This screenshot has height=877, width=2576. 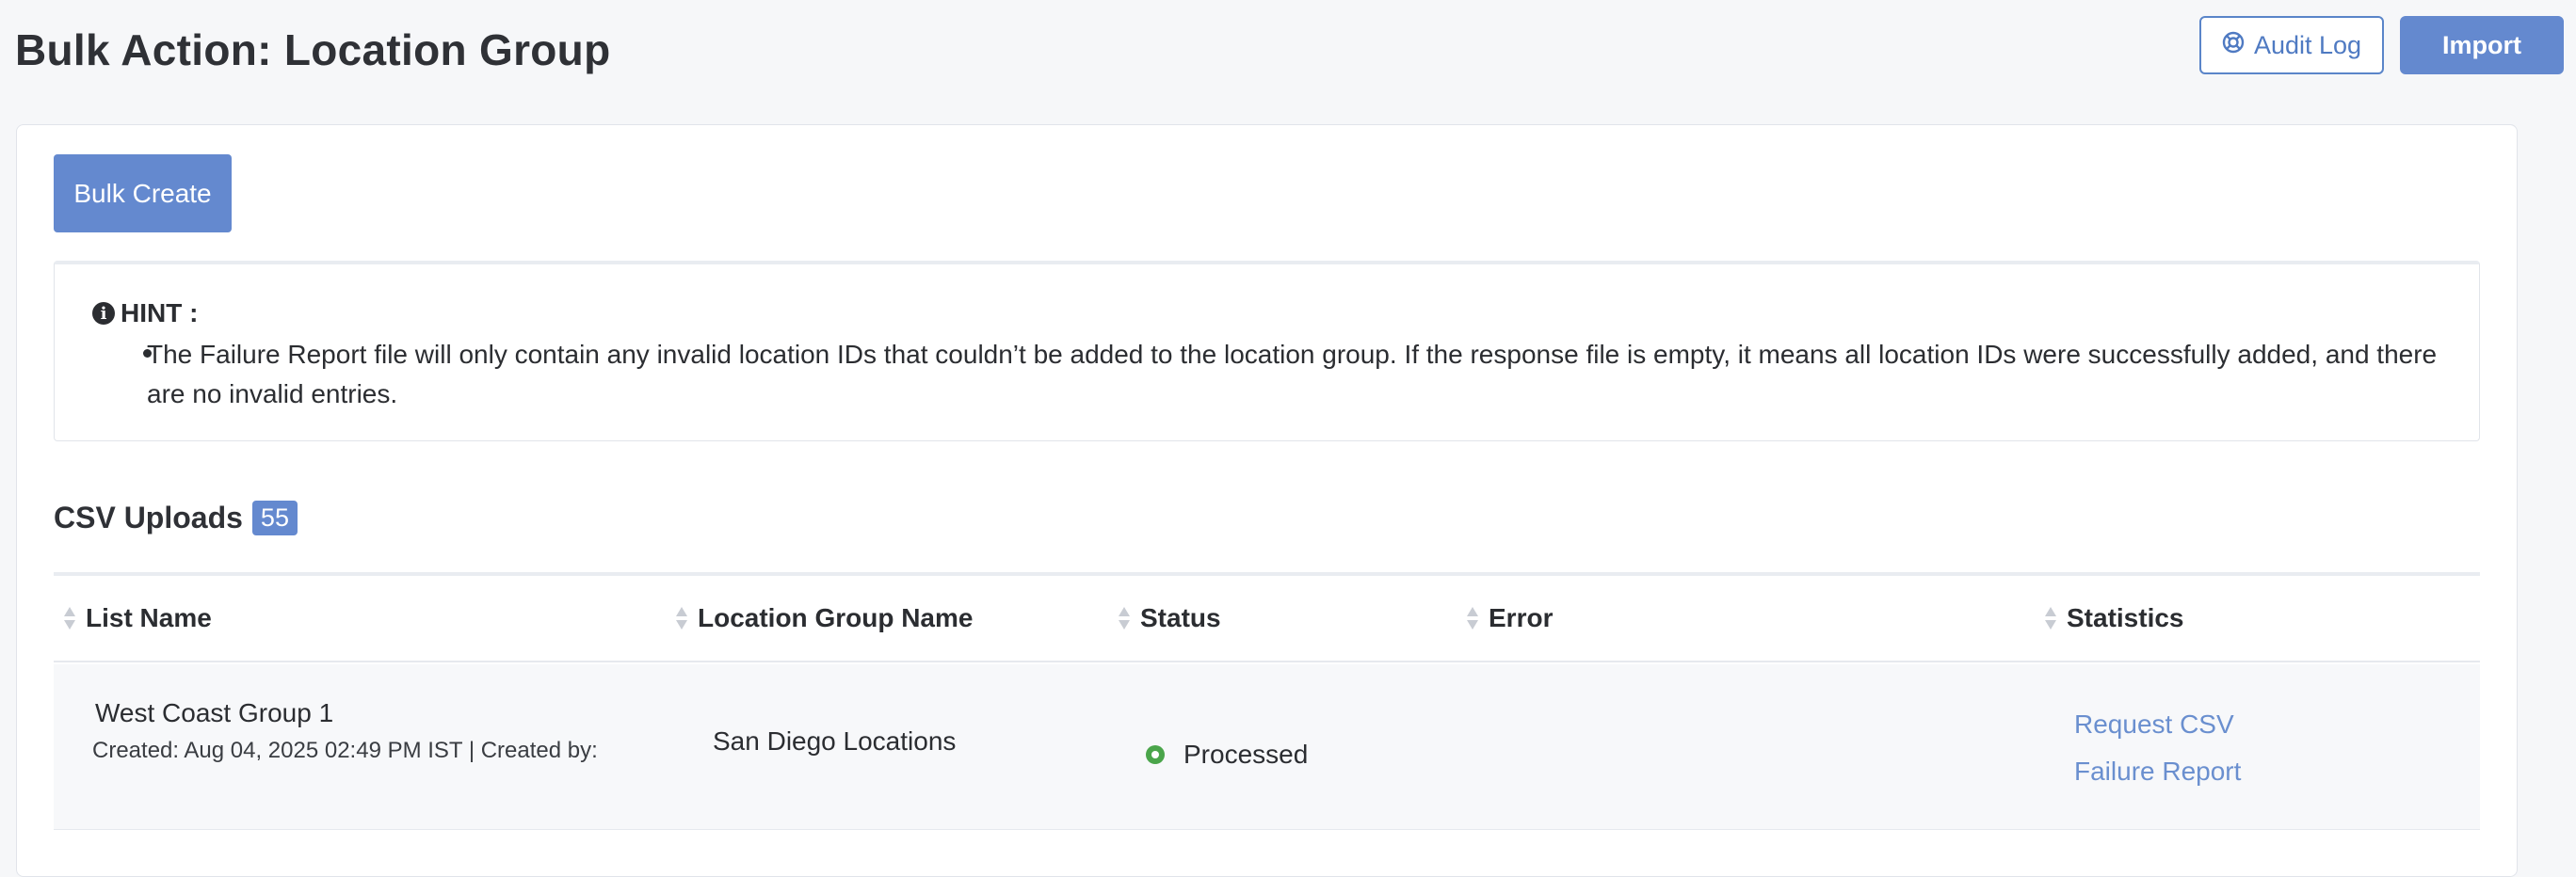 I want to click on status-success-icon, so click(x=1155, y=754).